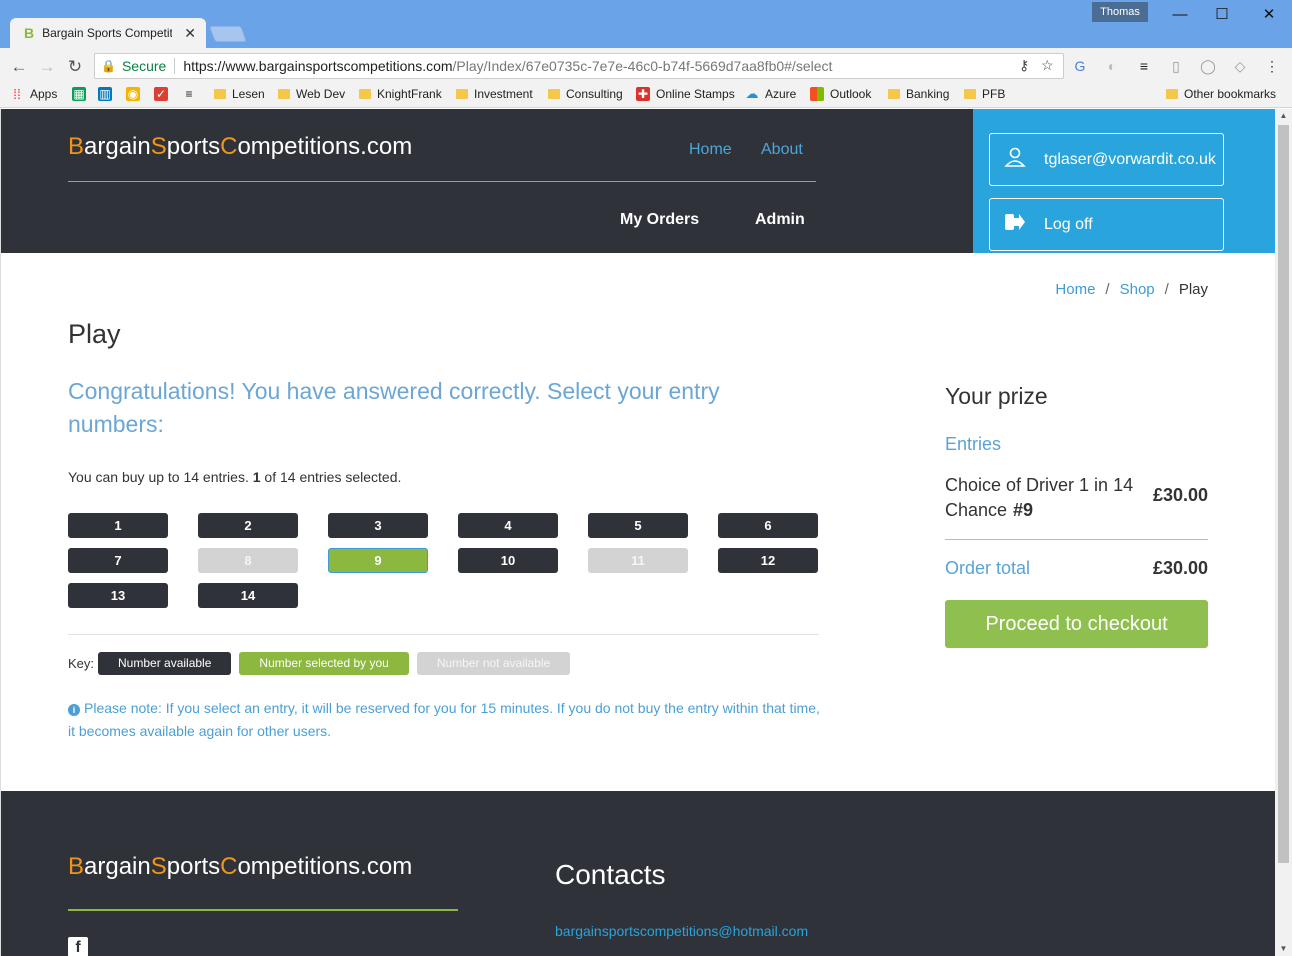  What do you see at coordinates (47, 67) in the screenshot?
I see `forward-icon: →` at bounding box center [47, 67].